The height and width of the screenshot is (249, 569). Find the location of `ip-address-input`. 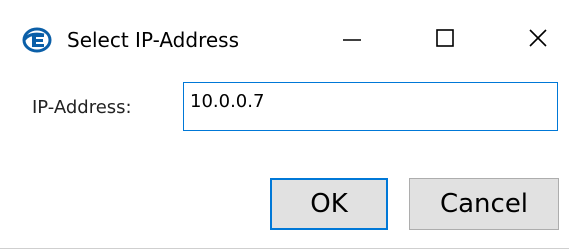

ip-address-input is located at coordinates (370, 106).